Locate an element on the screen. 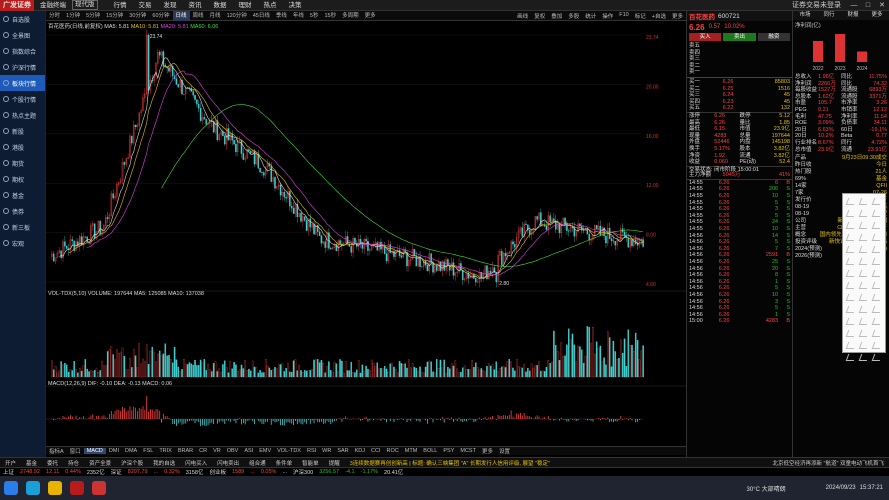  period-tab: 周线 is located at coordinates (198, 16).